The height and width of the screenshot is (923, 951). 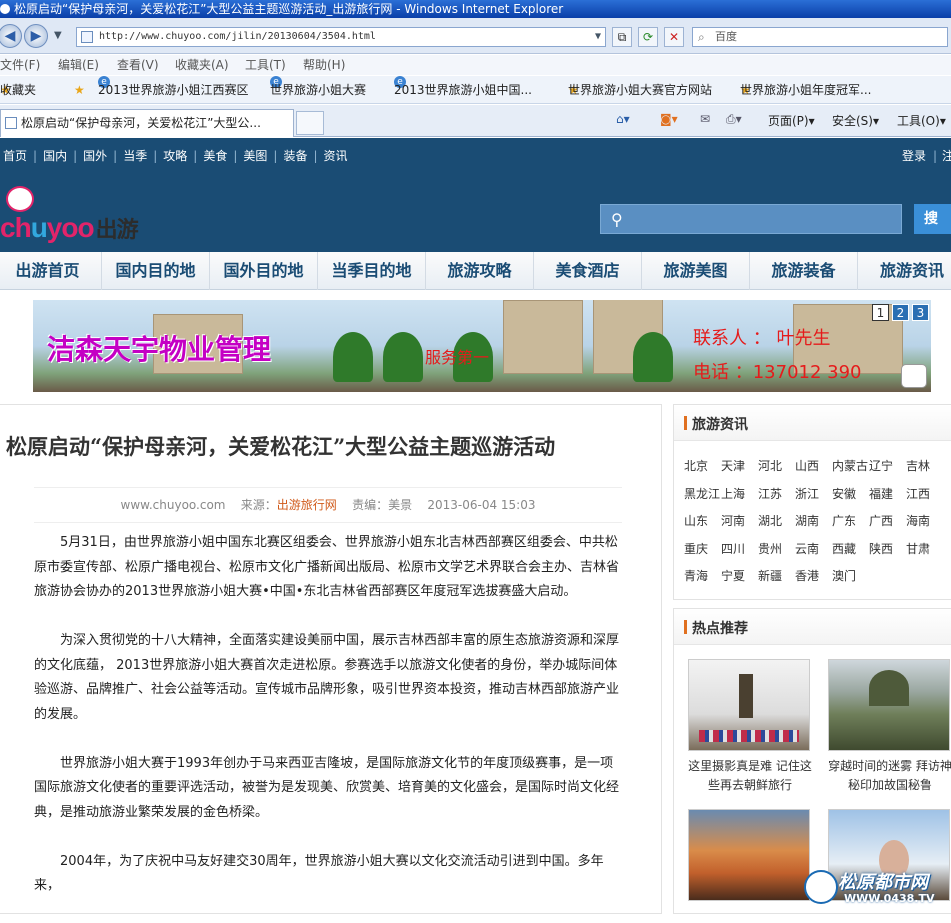 I want to click on region-link: 湖南, so click(x=813, y=522).